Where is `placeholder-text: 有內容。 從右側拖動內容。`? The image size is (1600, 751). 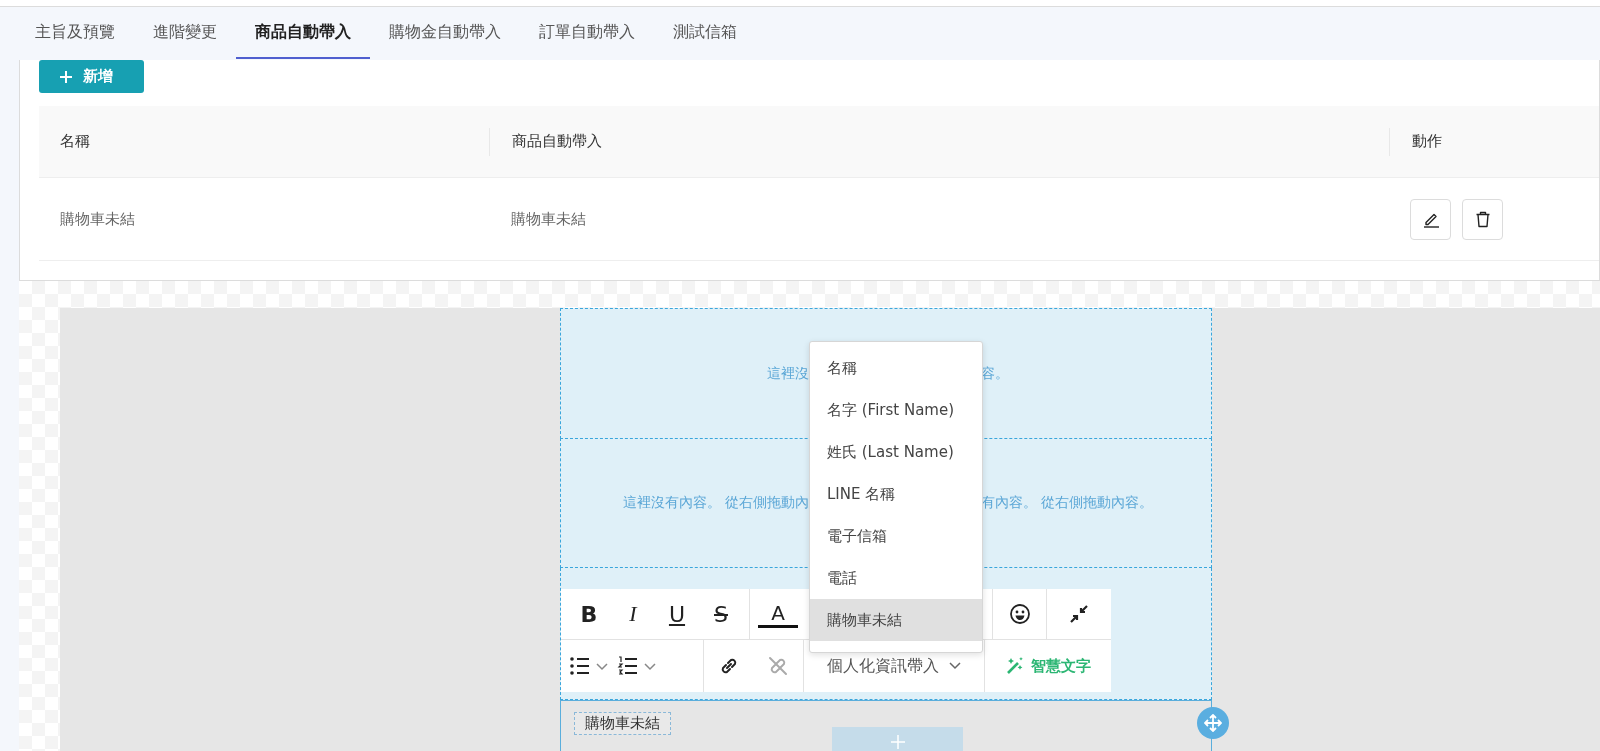 placeholder-text: 有內容。 從右側拖動內容。 is located at coordinates (1067, 503).